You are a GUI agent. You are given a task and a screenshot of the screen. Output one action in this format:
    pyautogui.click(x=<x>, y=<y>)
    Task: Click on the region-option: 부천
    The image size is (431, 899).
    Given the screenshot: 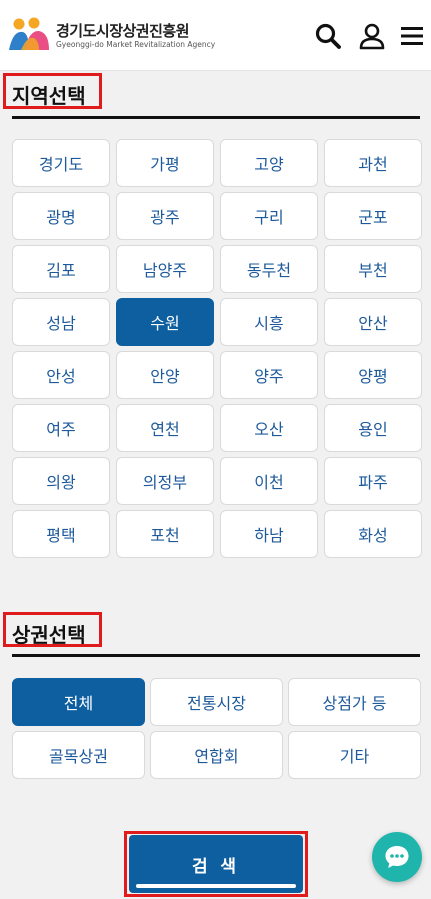 What is the action you would take?
    pyautogui.click(x=373, y=269)
    